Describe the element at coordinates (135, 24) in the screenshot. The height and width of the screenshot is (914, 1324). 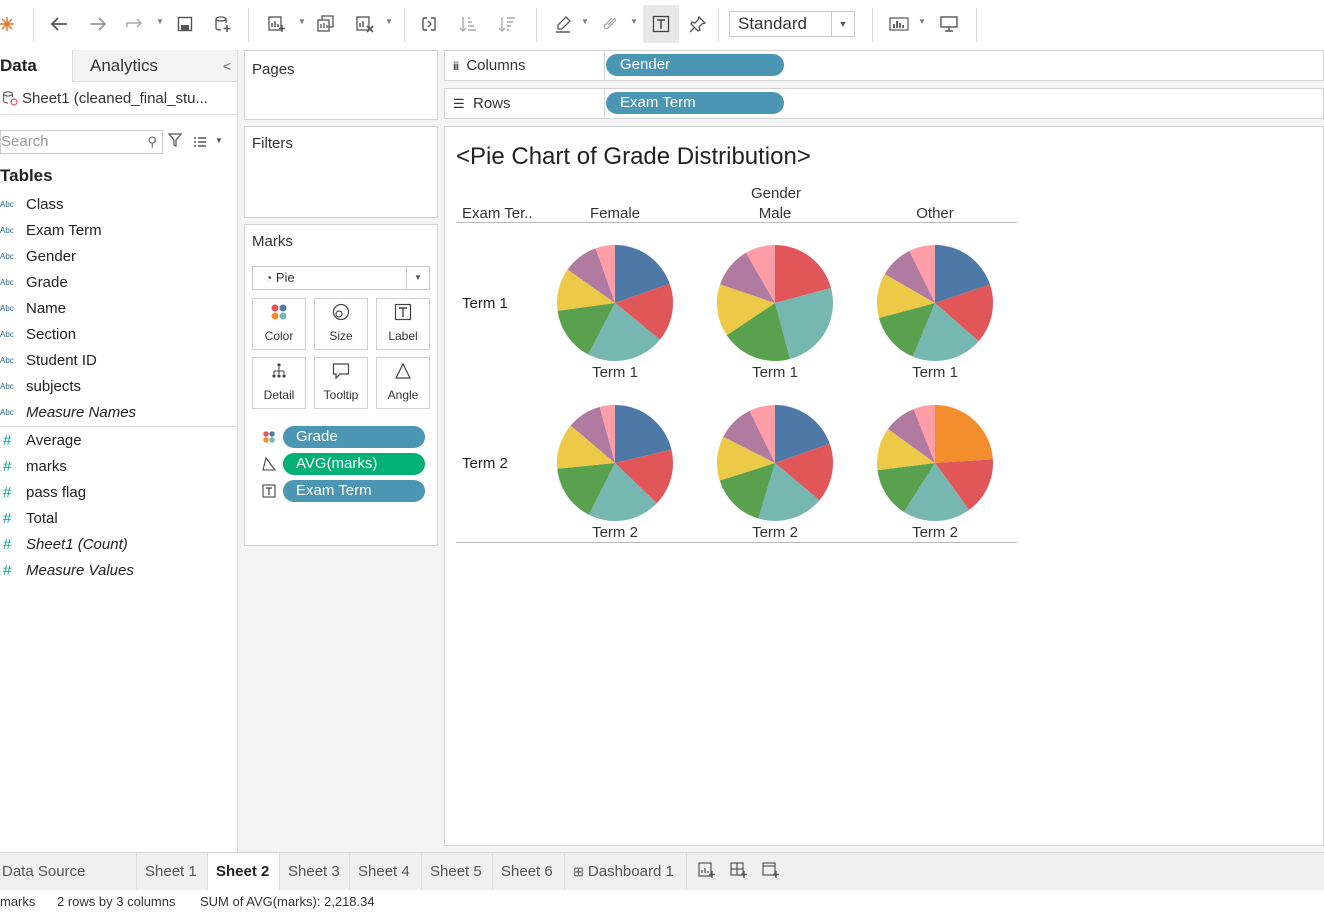
I see `replay-icon` at that location.